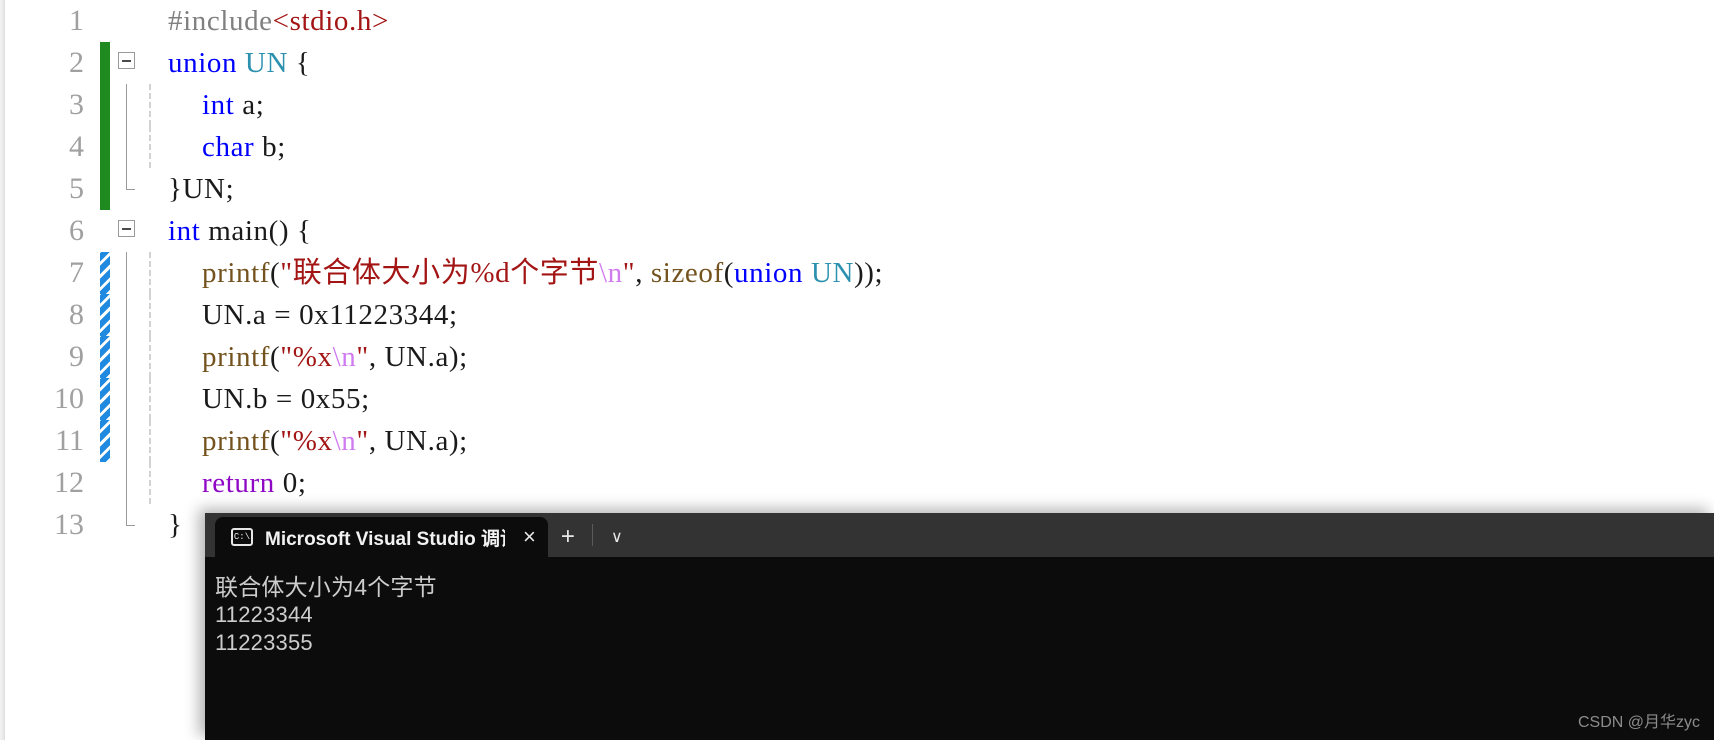 The image size is (1714, 740). Describe the element at coordinates (227, 147) in the screenshot. I see `code-text: char b;` at that location.